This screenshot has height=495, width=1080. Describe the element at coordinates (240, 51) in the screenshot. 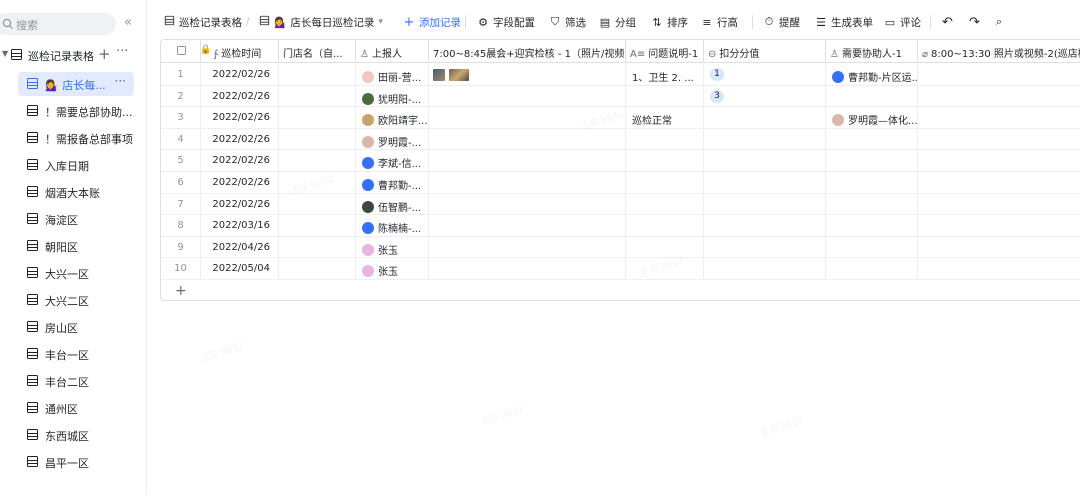

I see `column-header: ∱ 巡检时间` at that location.